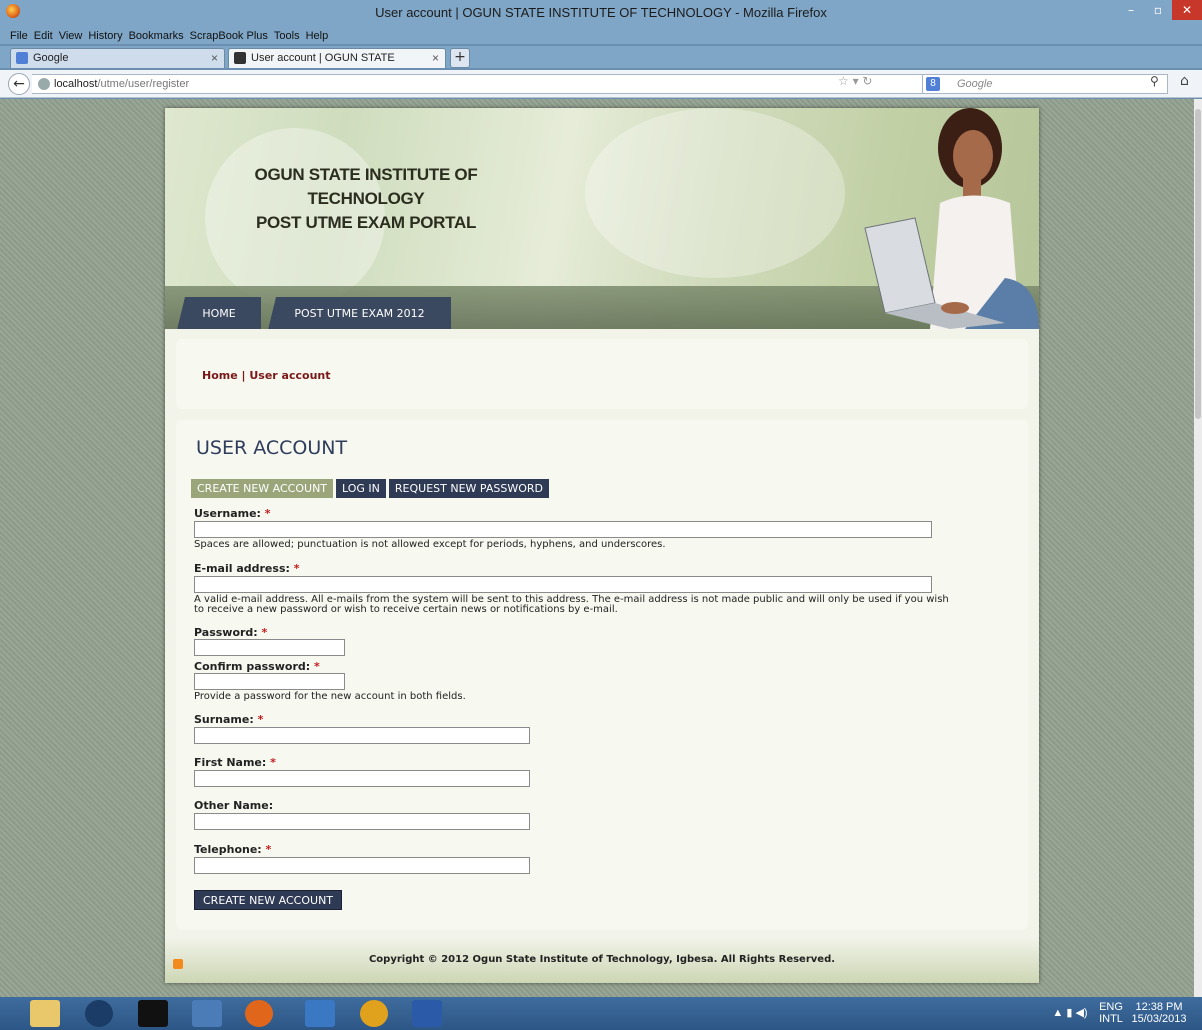 This screenshot has height=1030, width=1202. Describe the element at coordinates (1187, 10) in the screenshot. I see `close-window-button: ✕` at that location.